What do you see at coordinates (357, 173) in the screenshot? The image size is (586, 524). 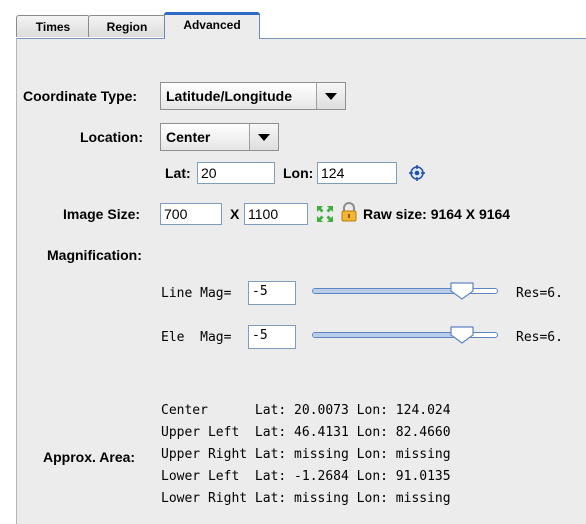 I see `lon-input: 124` at bounding box center [357, 173].